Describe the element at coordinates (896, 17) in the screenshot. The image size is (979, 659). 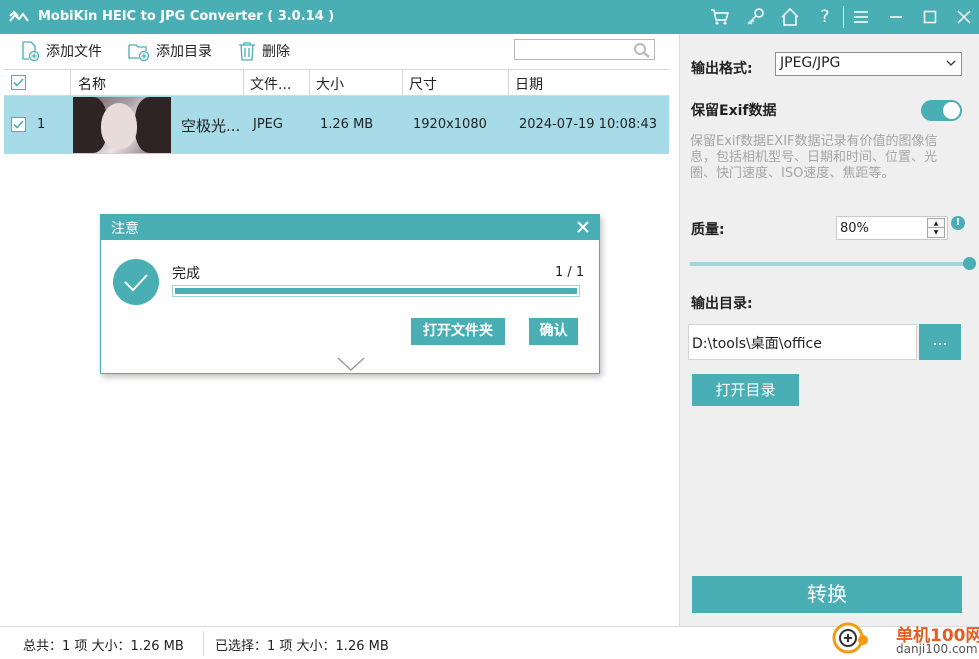
I see `minimize-icon` at that location.